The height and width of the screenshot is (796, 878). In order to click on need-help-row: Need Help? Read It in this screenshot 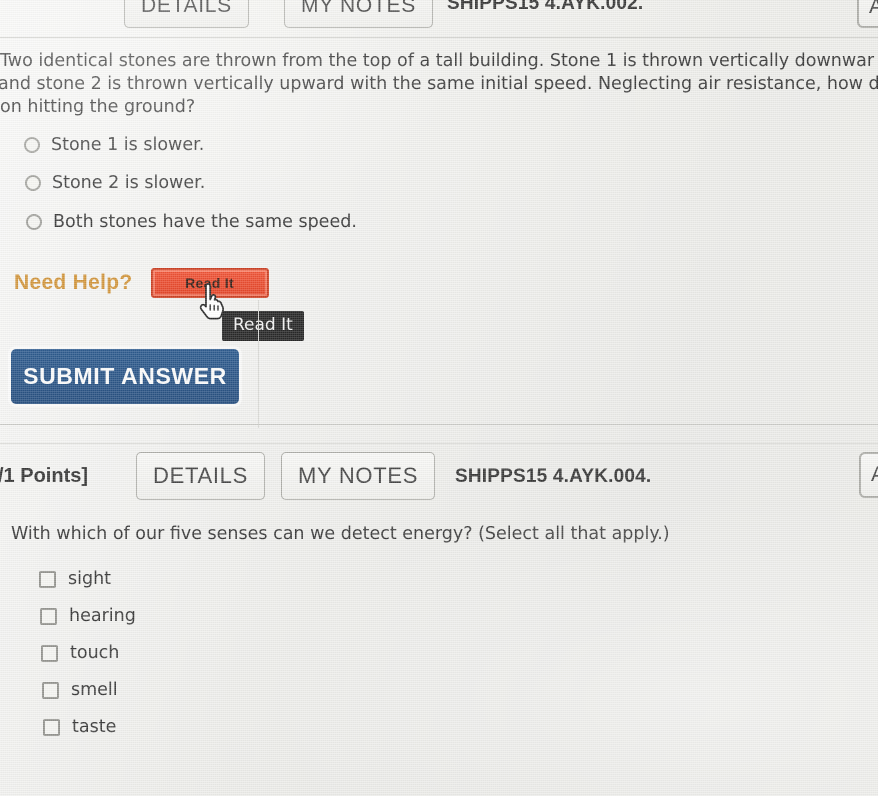, I will do `click(141, 283)`.